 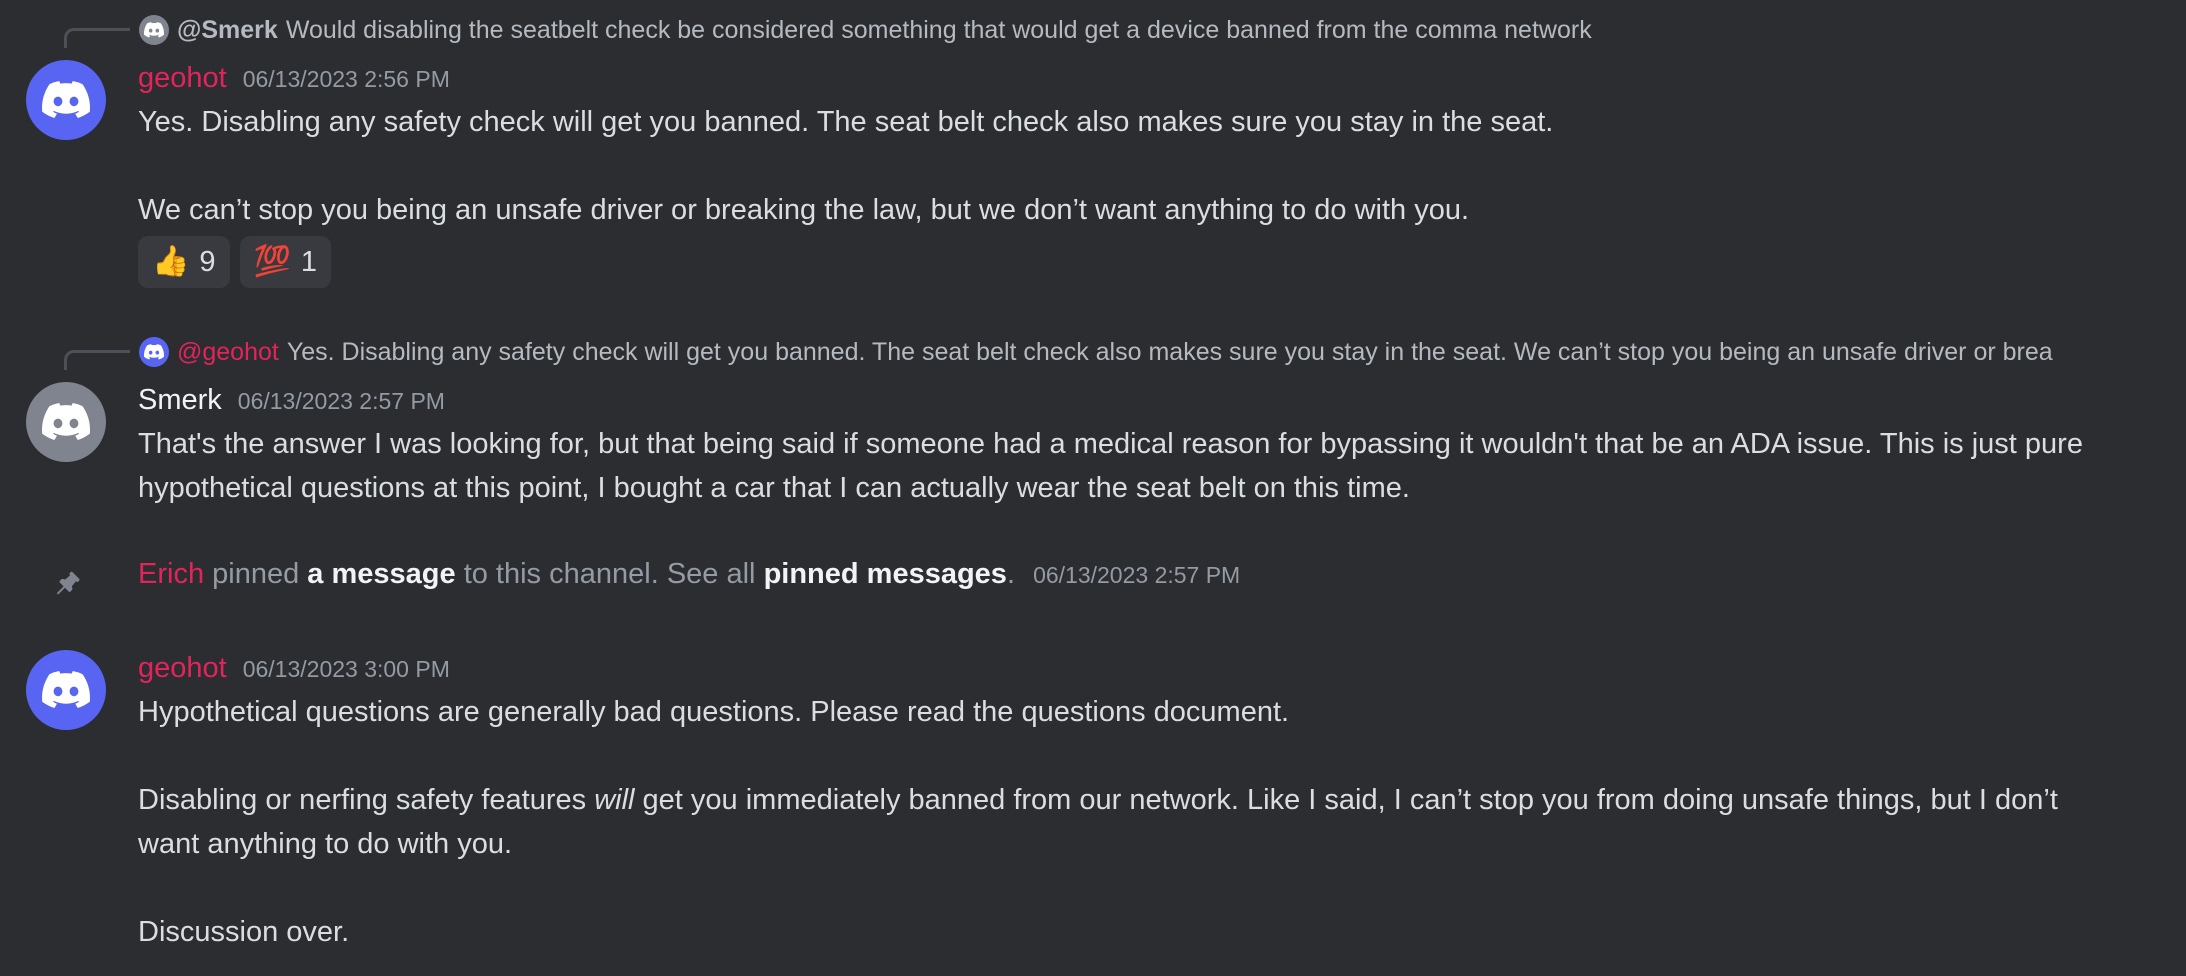 I want to click on thumbs-up-icon: 👍, so click(x=171, y=261).